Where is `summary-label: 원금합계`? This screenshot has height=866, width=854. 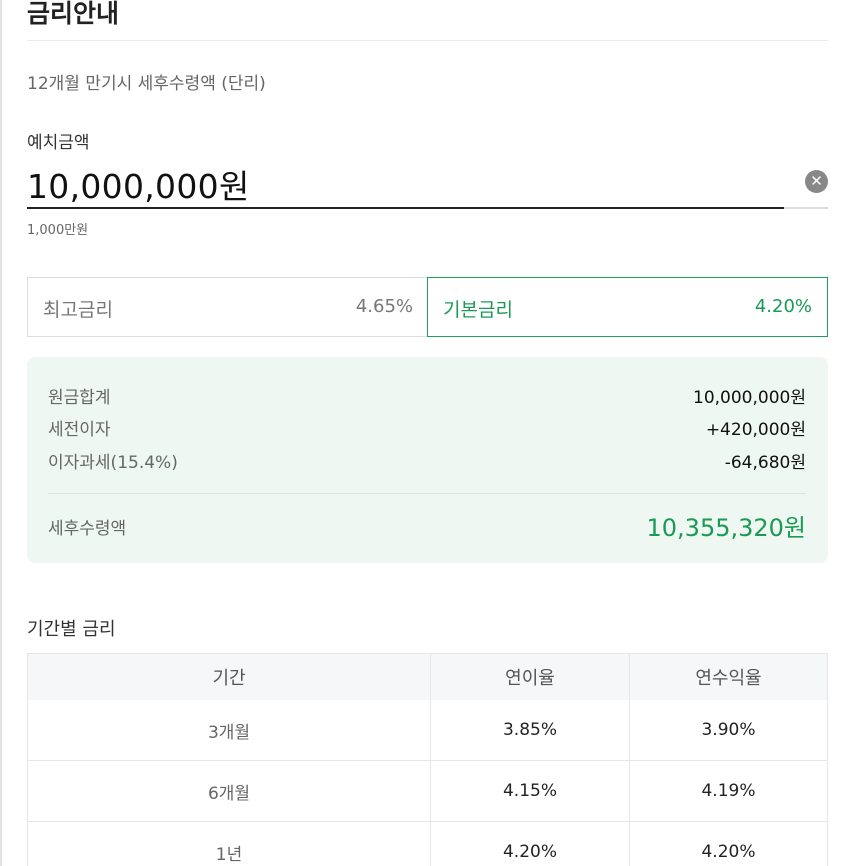 summary-label: 원금합계 is located at coordinates (79, 398).